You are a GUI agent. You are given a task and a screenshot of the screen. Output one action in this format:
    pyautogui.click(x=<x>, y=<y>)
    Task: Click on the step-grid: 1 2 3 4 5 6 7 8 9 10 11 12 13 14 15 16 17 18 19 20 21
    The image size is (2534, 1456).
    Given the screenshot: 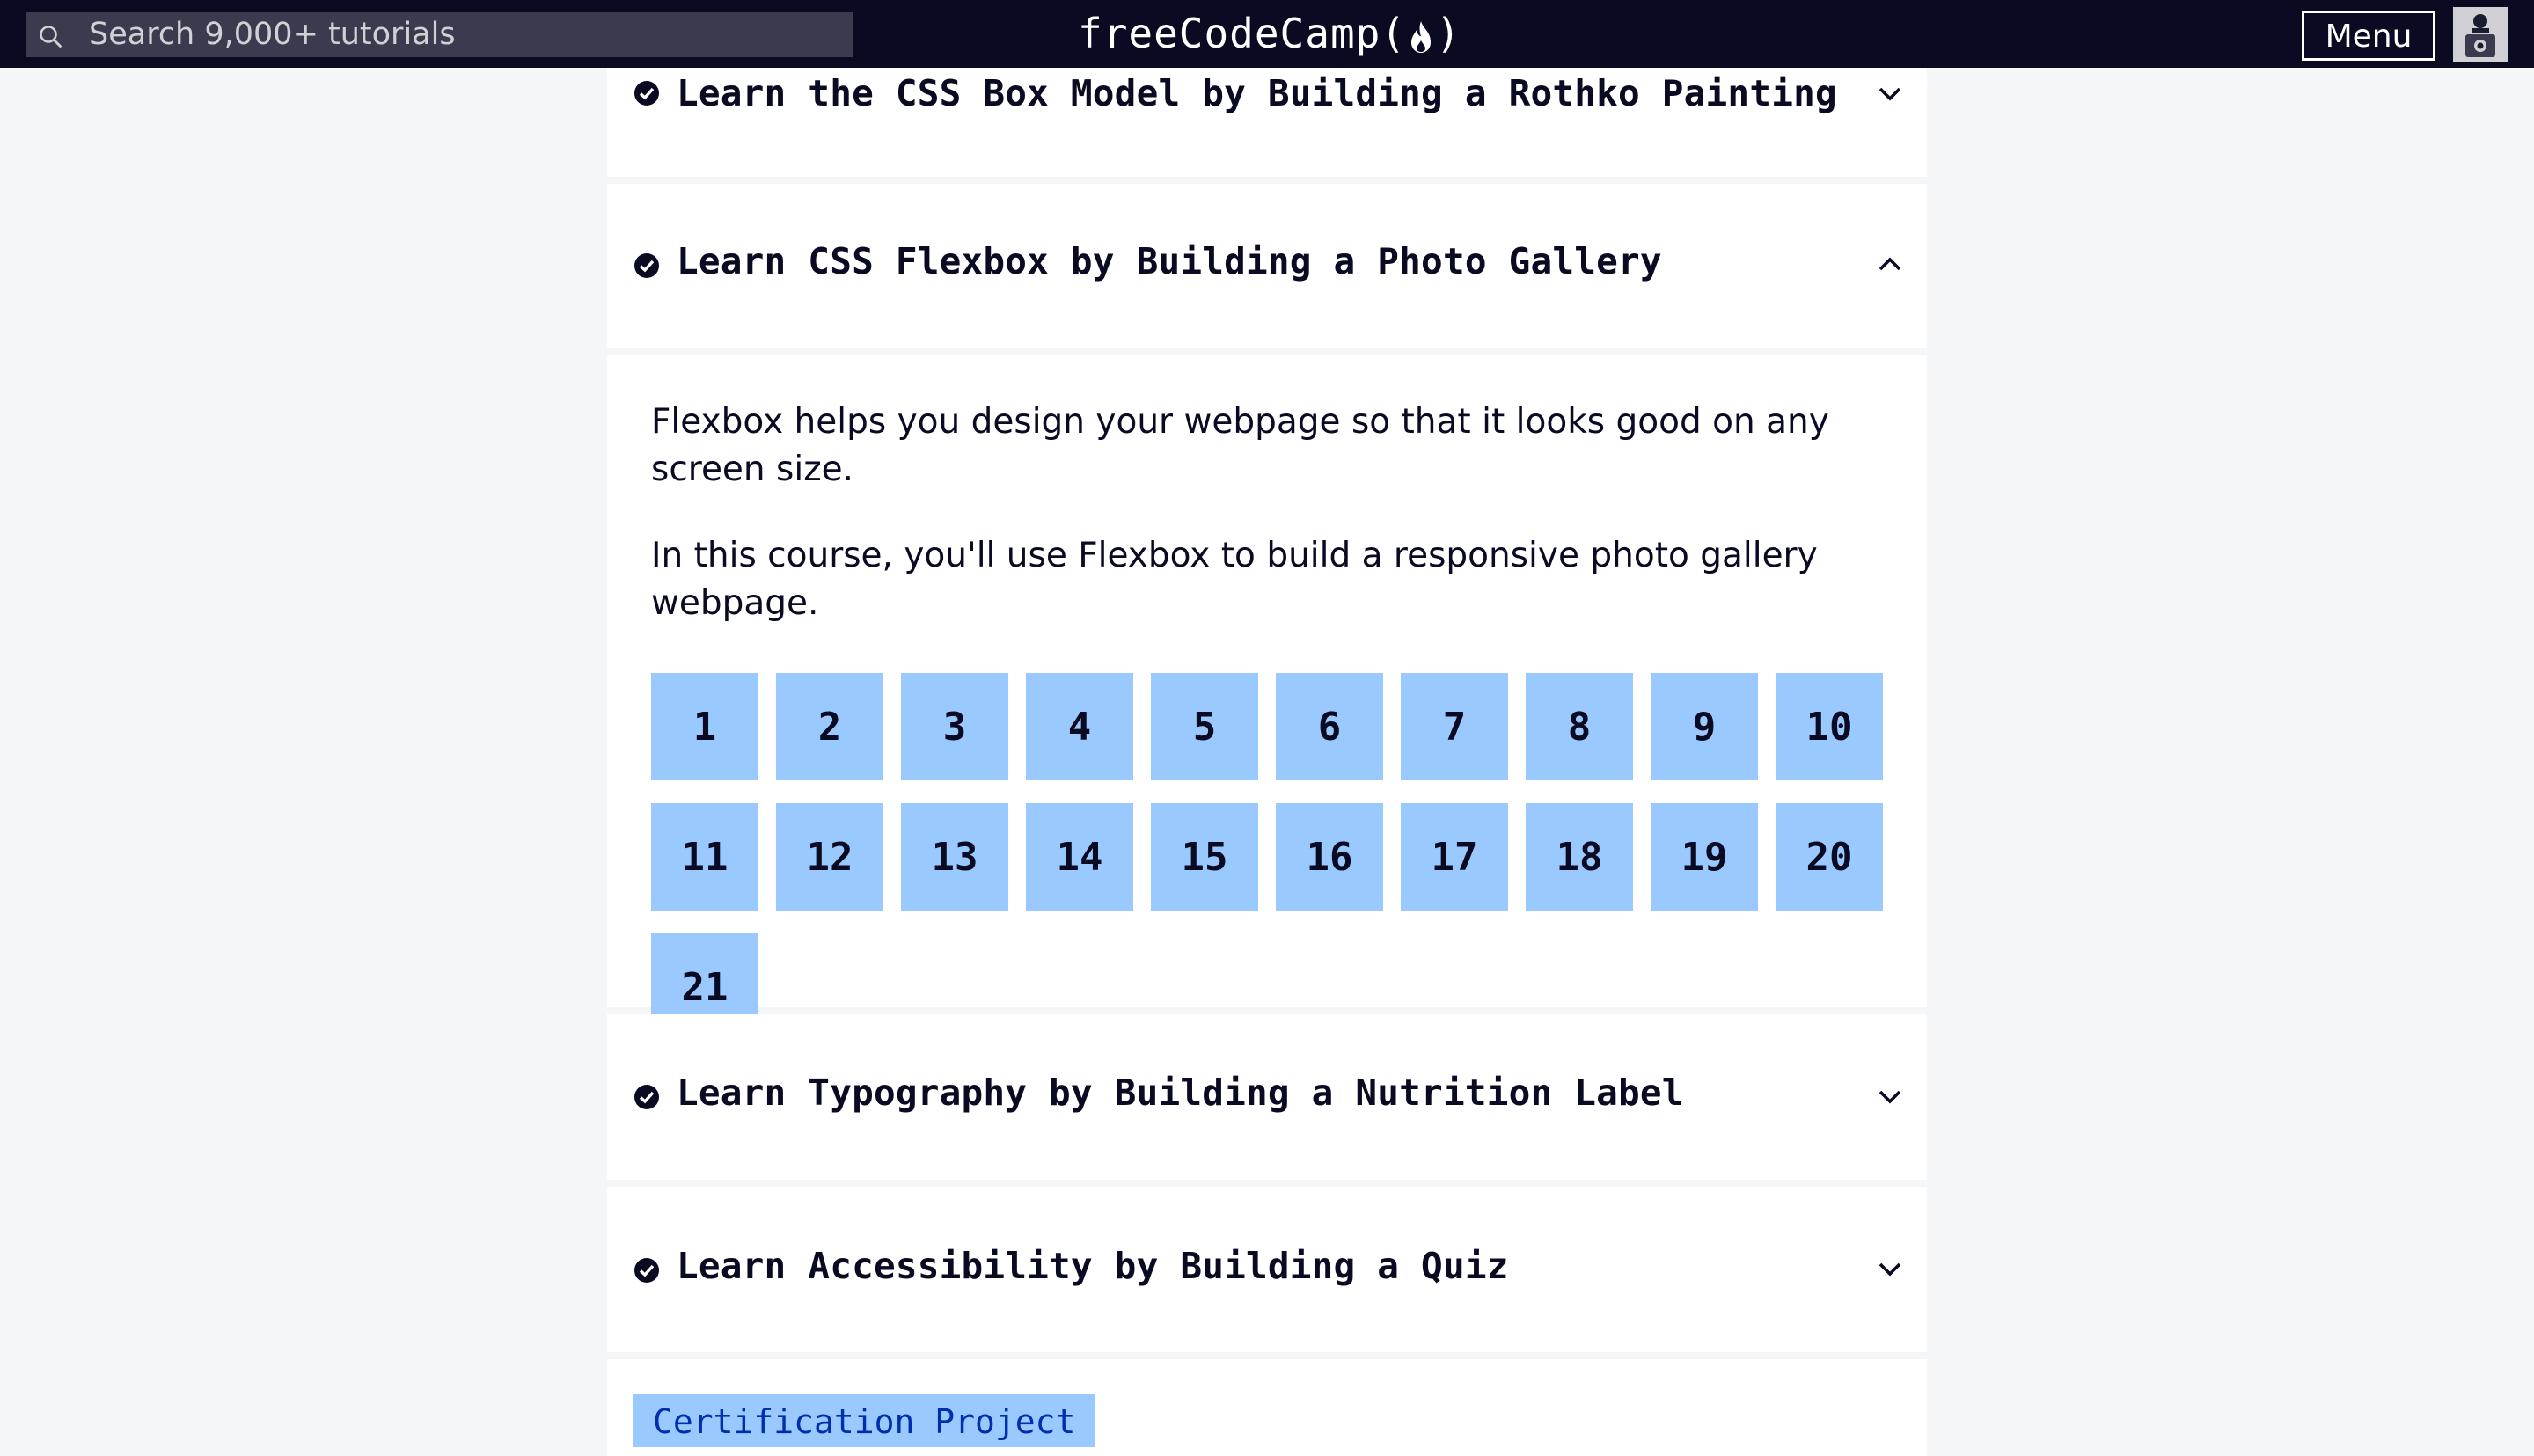 What is the action you would take?
    pyautogui.click(x=1267, y=857)
    